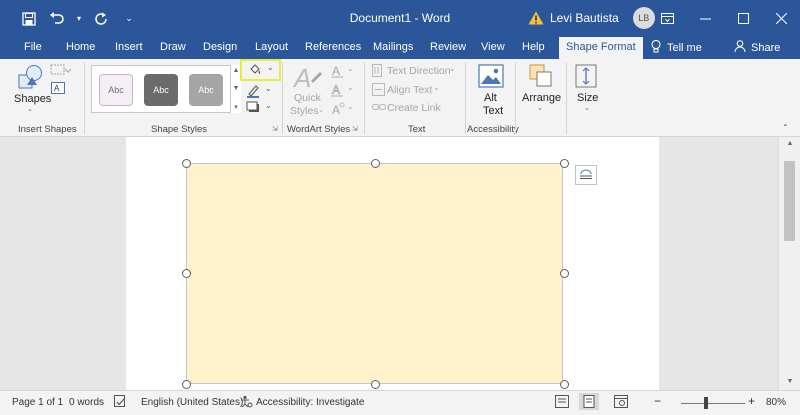  Describe the element at coordinates (587, 108) in the screenshot. I see `size-dropdown-icon: ⌄` at that location.